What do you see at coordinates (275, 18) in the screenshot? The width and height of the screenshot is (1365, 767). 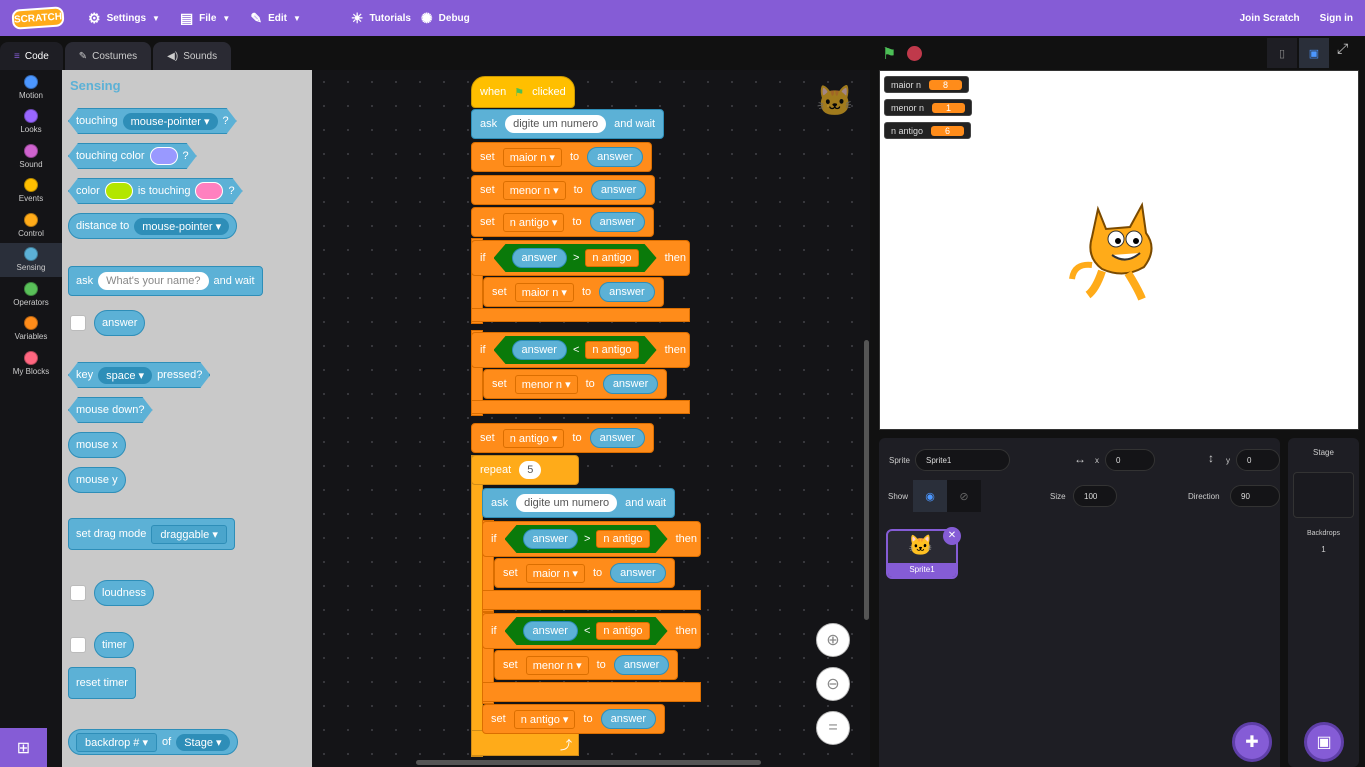 I see `edit-menu: ✎ Edit ▼` at bounding box center [275, 18].